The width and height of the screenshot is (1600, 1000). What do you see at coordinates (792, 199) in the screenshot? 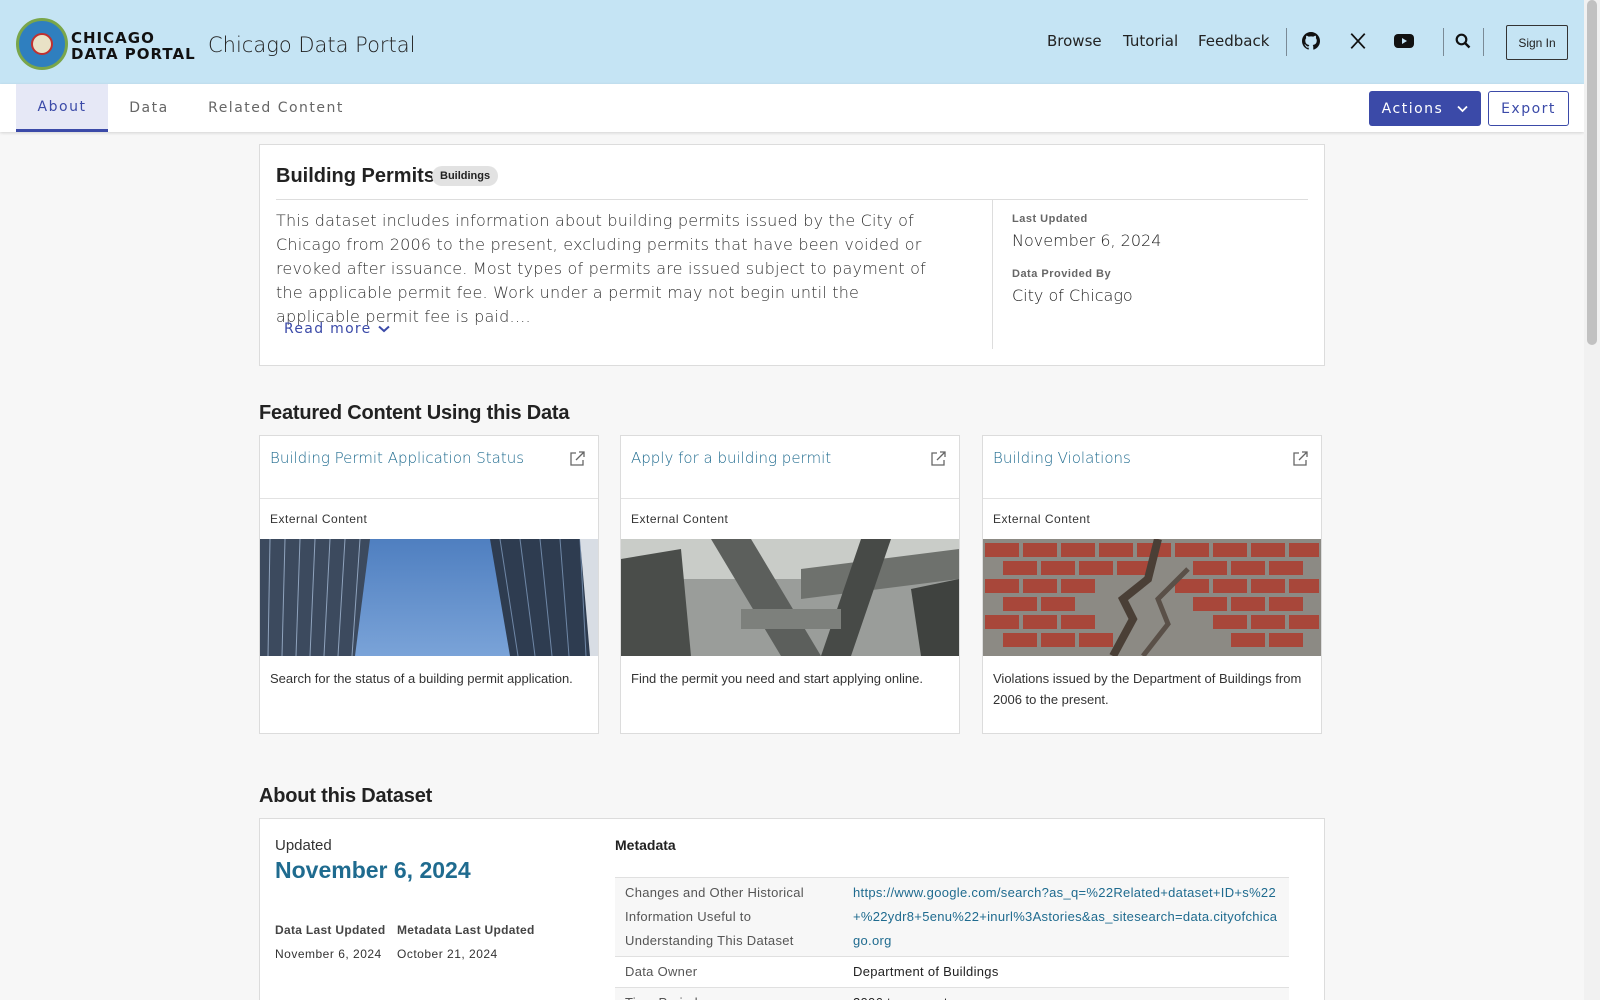
I see `divider` at bounding box center [792, 199].